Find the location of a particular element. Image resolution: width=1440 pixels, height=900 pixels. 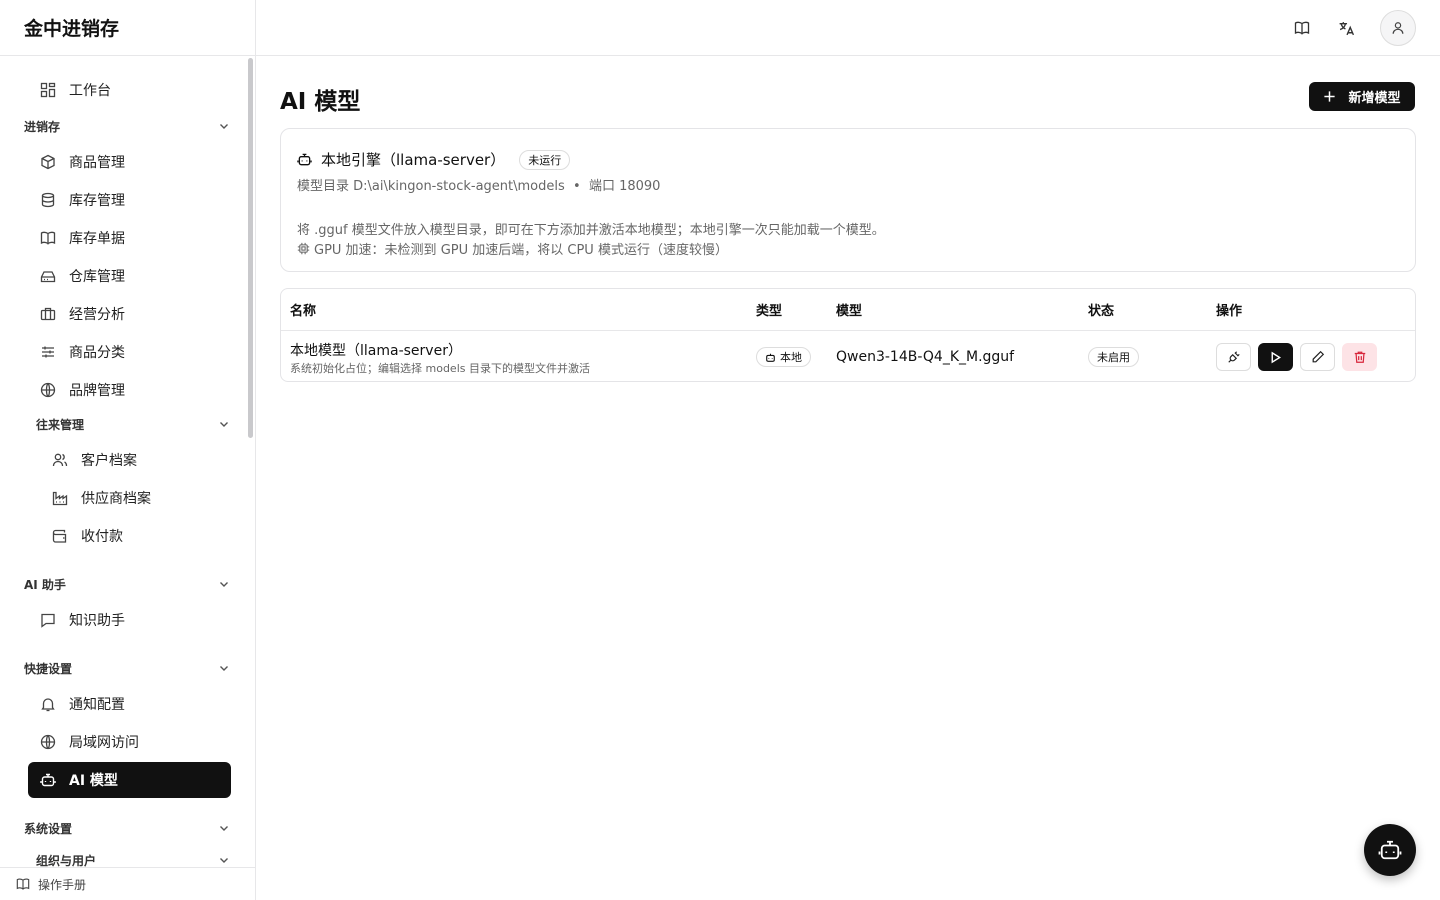

box-icon is located at coordinates (48, 162).